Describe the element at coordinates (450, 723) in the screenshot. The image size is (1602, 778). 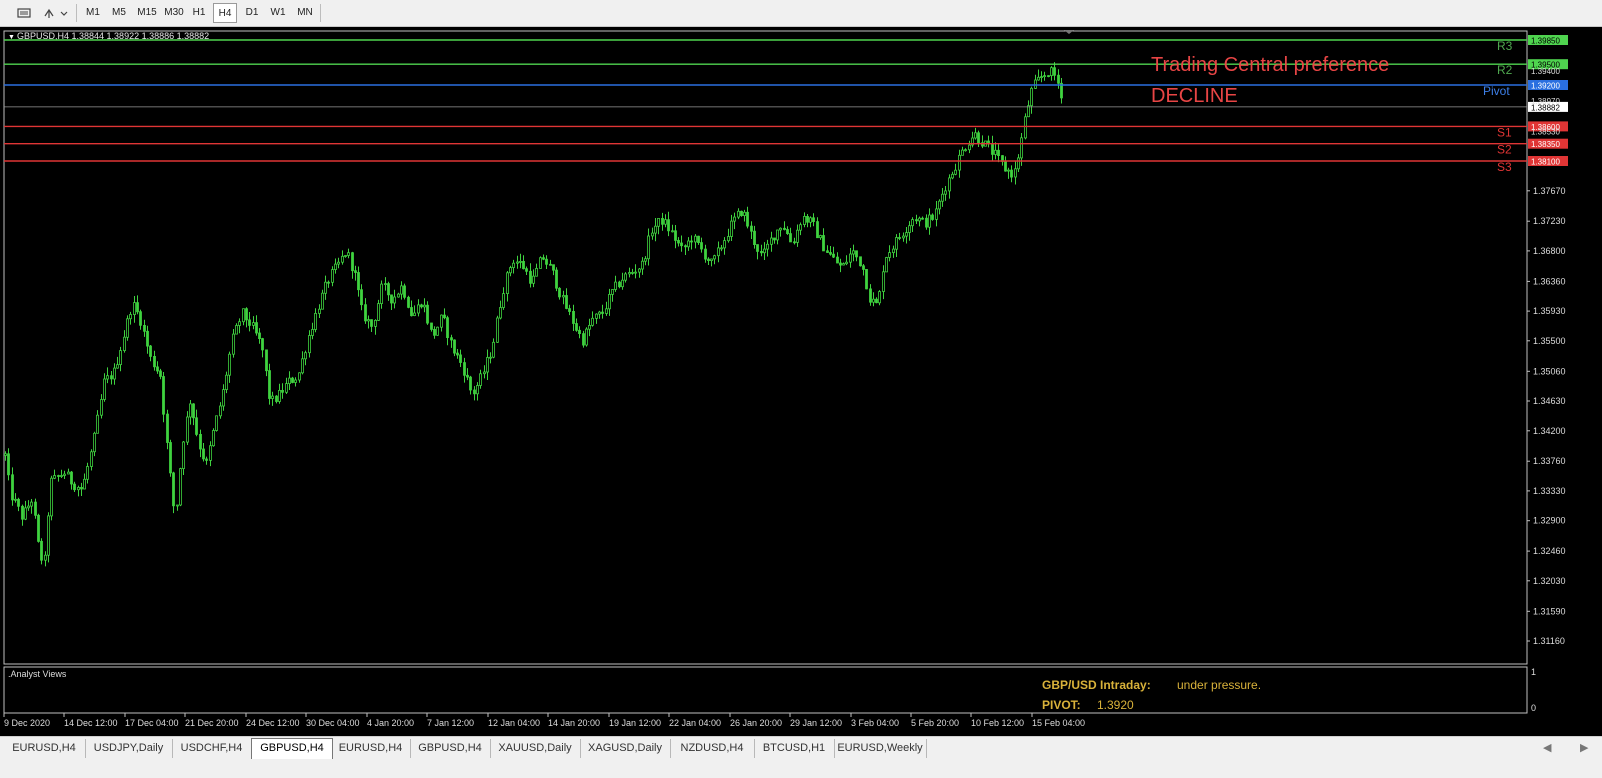
I see `time-axis-label: 7 Jan 12:00` at that location.